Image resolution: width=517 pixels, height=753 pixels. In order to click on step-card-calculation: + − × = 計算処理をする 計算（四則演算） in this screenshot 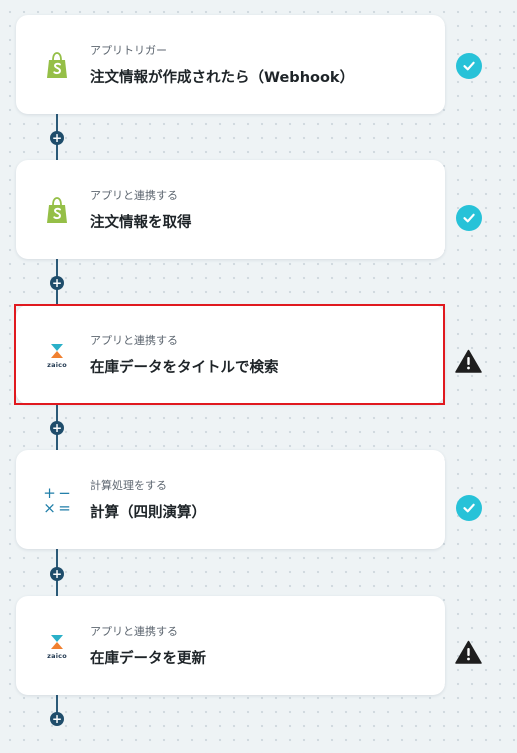, I will do `click(230, 499)`.